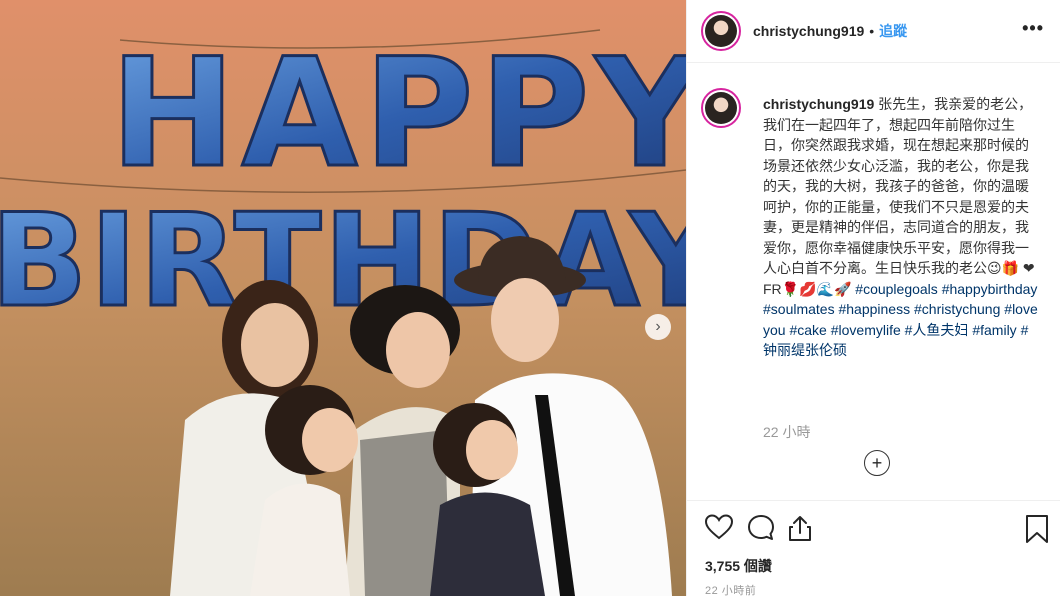  What do you see at coordinates (874, 309) in the screenshot?
I see `hashtag: #happiness` at bounding box center [874, 309].